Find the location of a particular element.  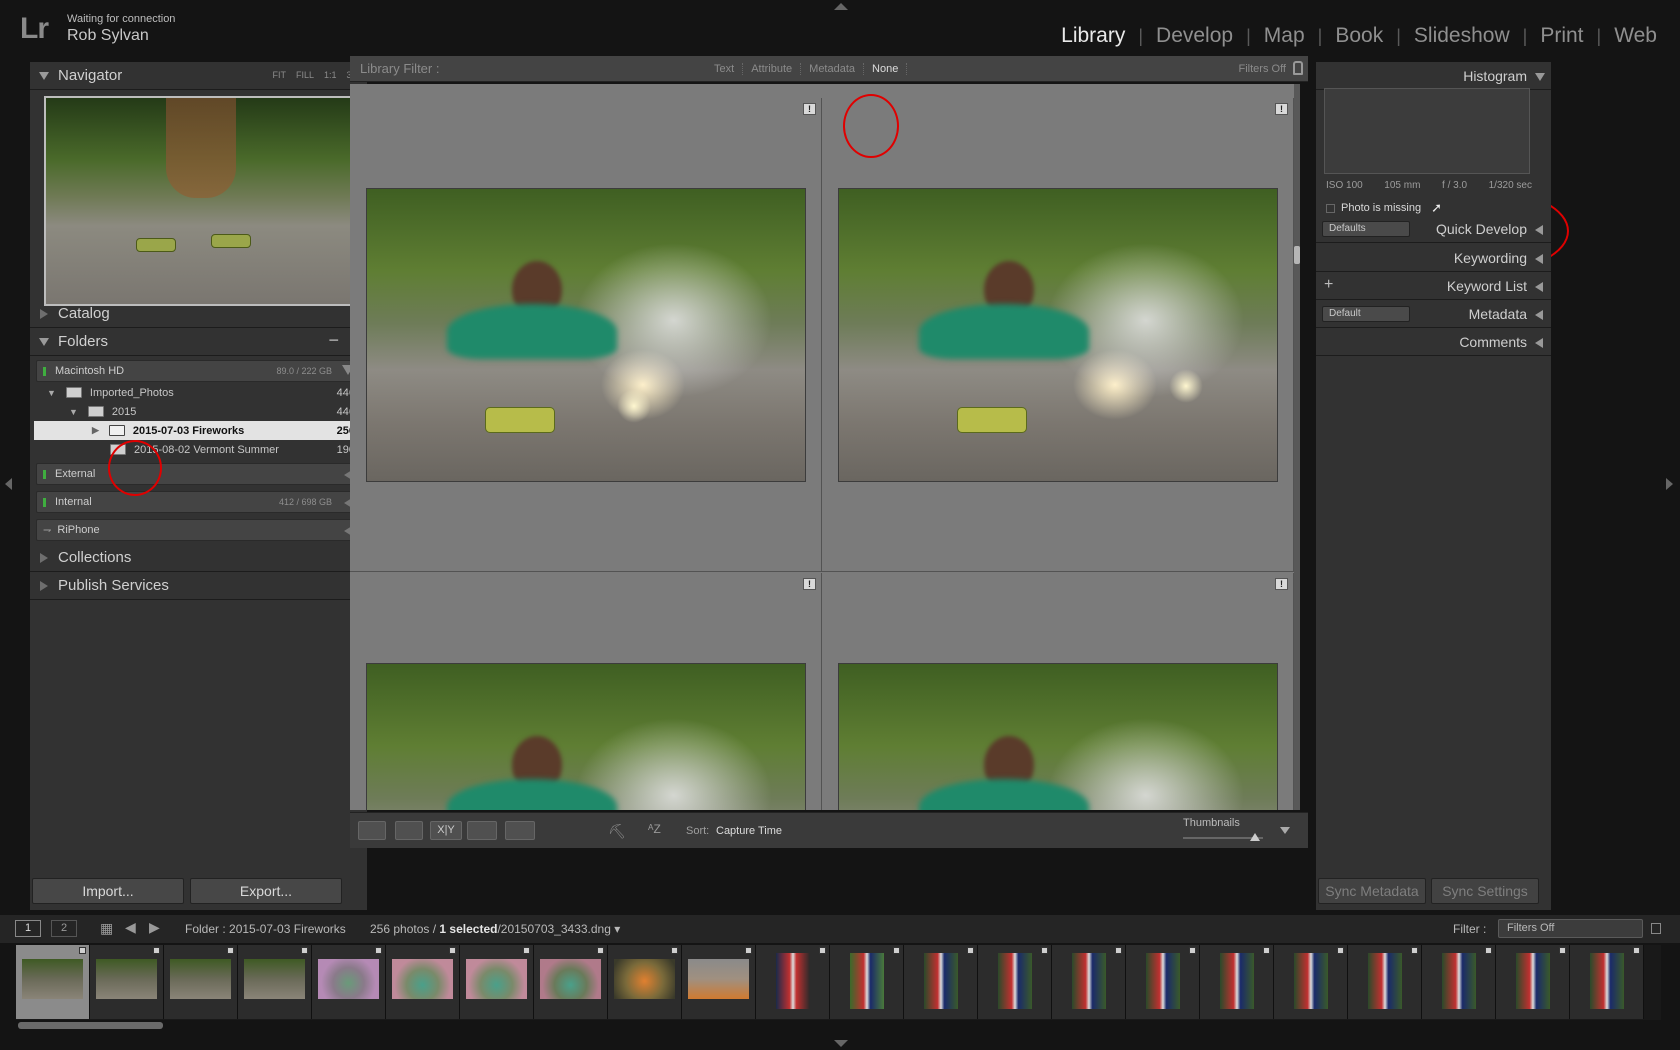

grid-scrollbar is located at coordinates (1297, 447).